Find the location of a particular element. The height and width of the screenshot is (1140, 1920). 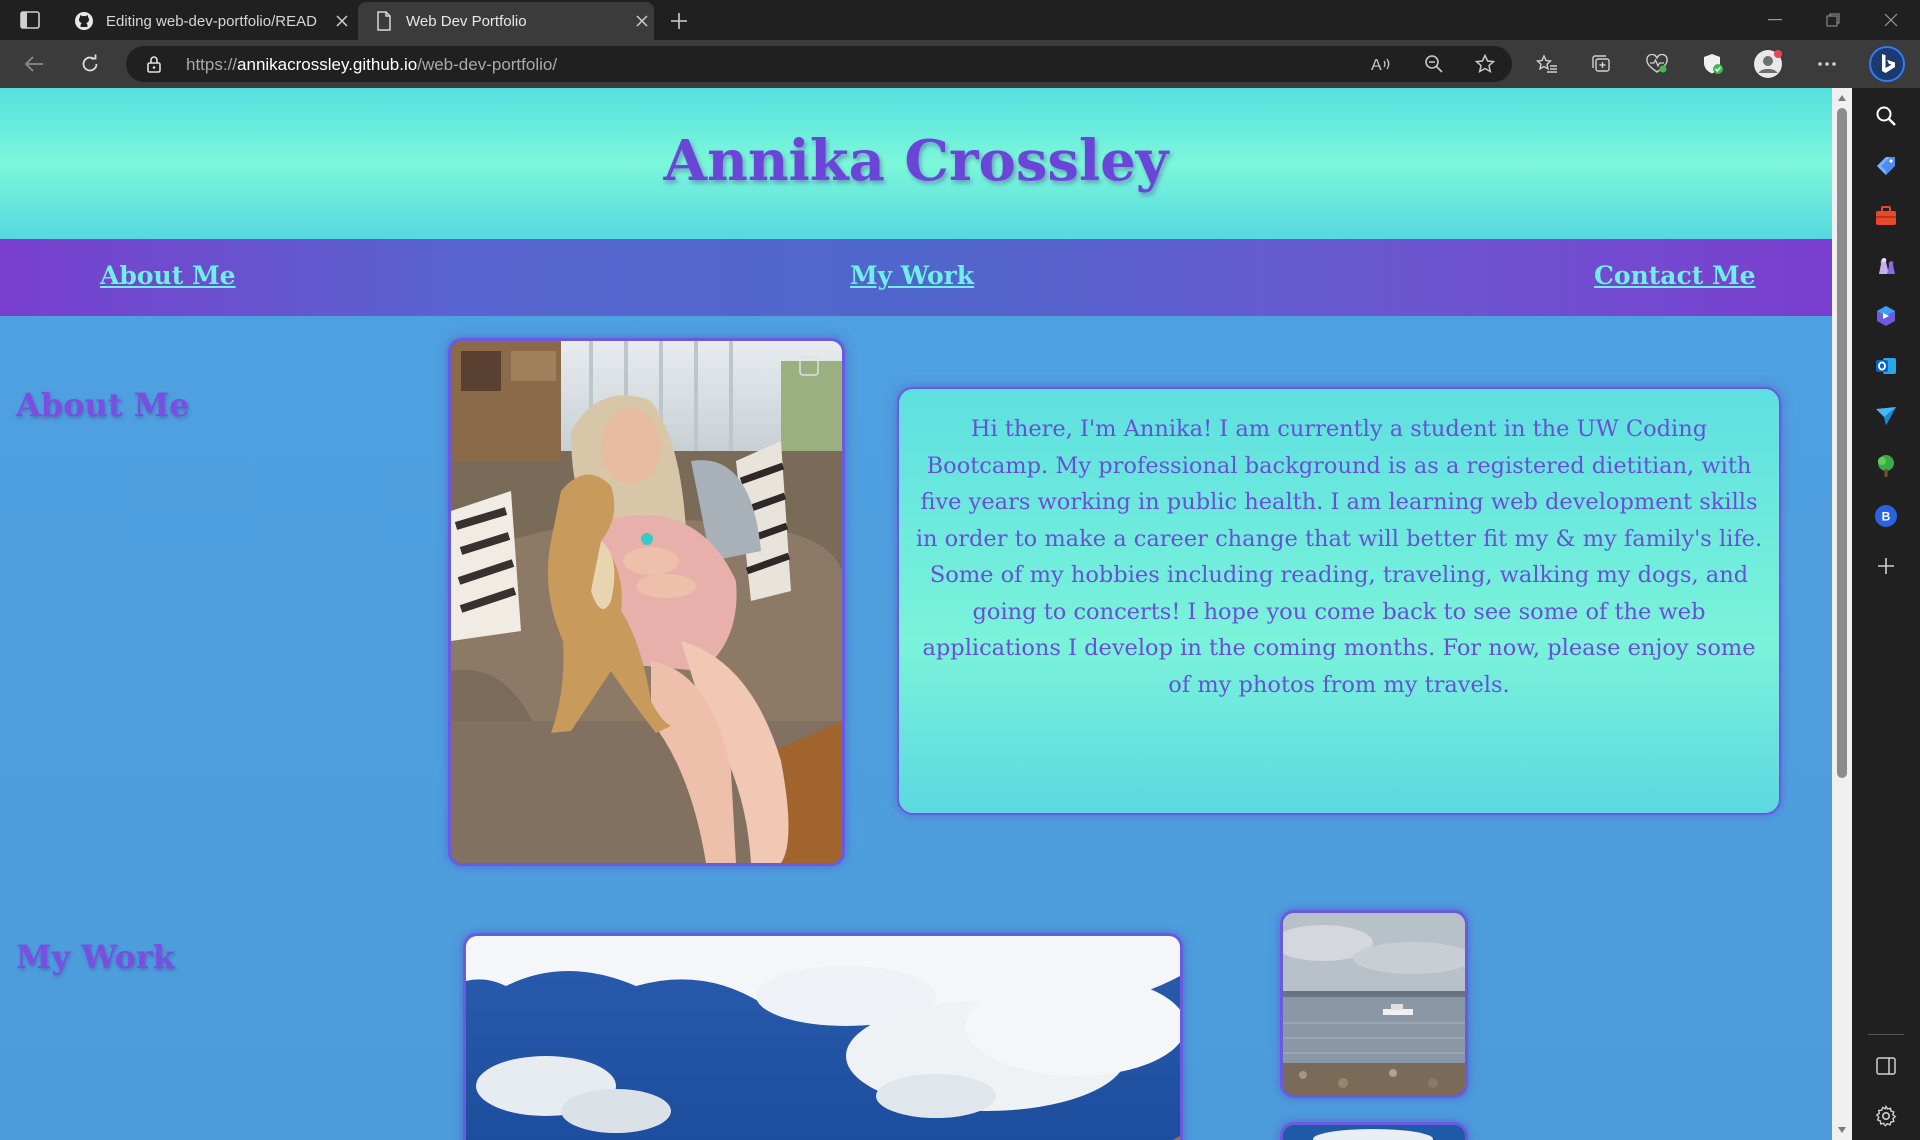

github-icon is located at coordinates (84, 21).